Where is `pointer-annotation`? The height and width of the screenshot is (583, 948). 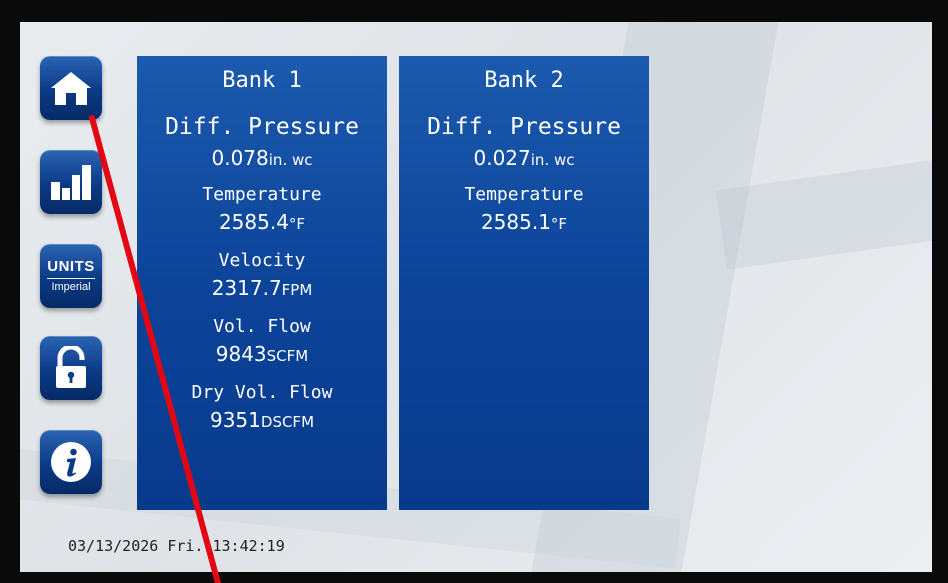 pointer-annotation is located at coordinates (155, 349).